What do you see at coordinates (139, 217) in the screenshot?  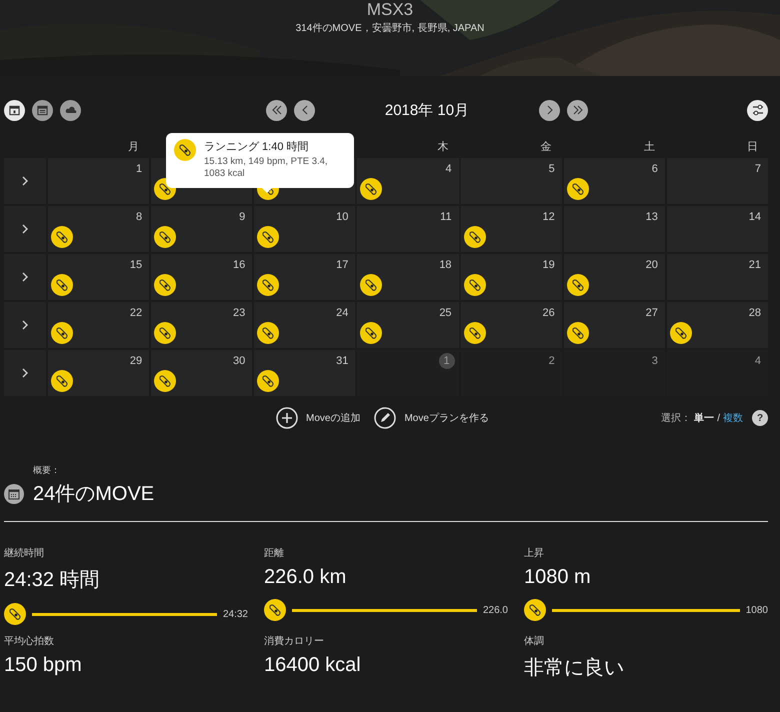 I see `day-number: 8` at bounding box center [139, 217].